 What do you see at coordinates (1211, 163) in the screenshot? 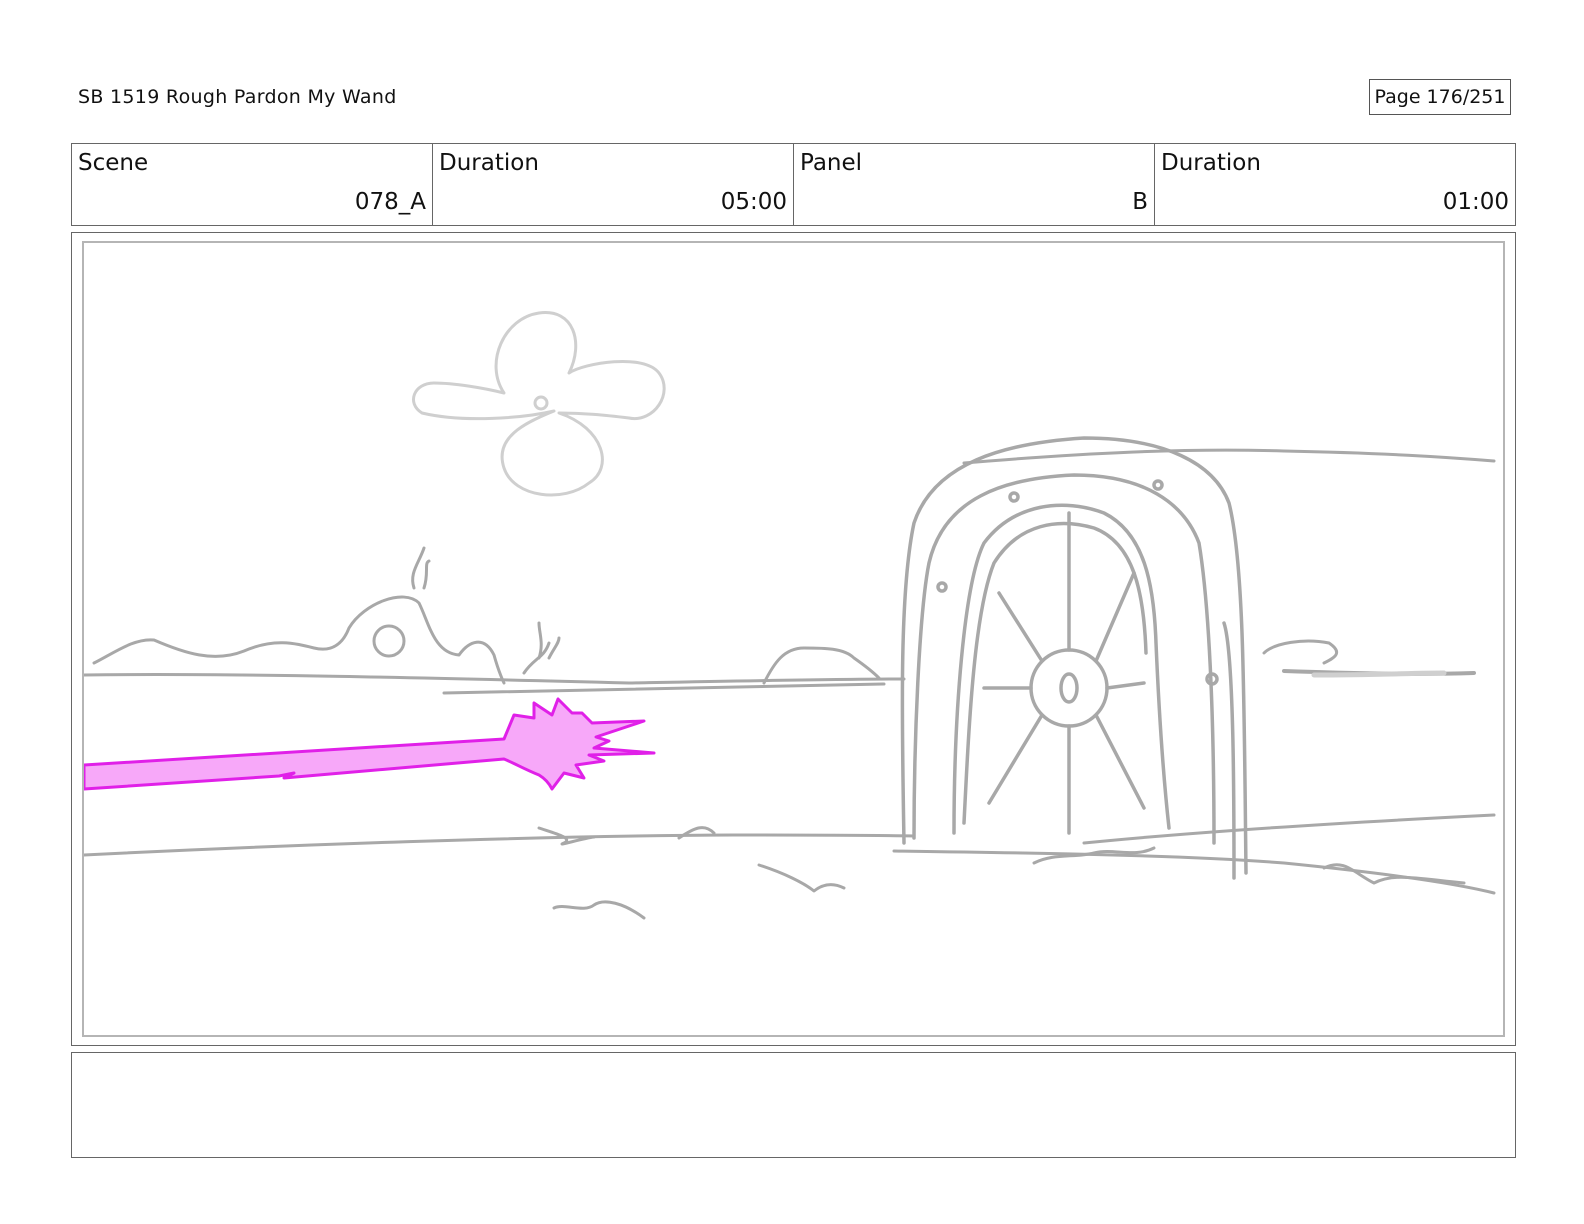
I see `panel-duration-label: Duration` at bounding box center [1211, 163].